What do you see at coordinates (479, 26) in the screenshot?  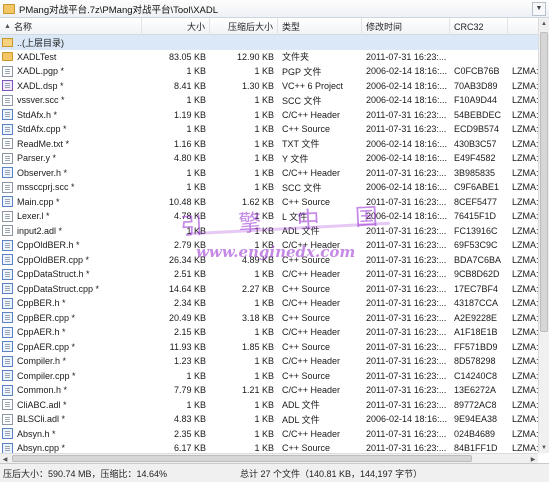 I see `column-header-crc: CRC32` at bounding box center [479, 26].